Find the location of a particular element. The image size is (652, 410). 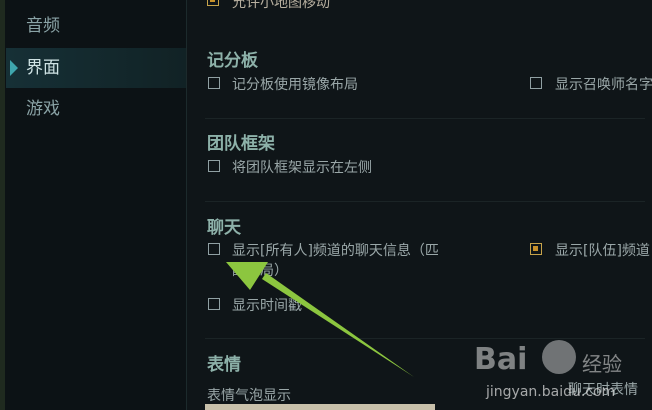

baidu-watermark: Bai 经验 jingyan.baidu.com is located at coordinates (562, 374).